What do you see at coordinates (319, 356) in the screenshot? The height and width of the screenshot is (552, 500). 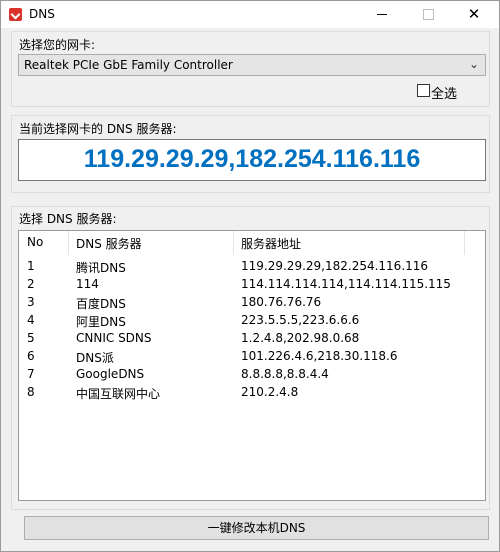 I see `row-server-address: 101.226.4.6,218.30.118.6` at bounding box center [319, 356].